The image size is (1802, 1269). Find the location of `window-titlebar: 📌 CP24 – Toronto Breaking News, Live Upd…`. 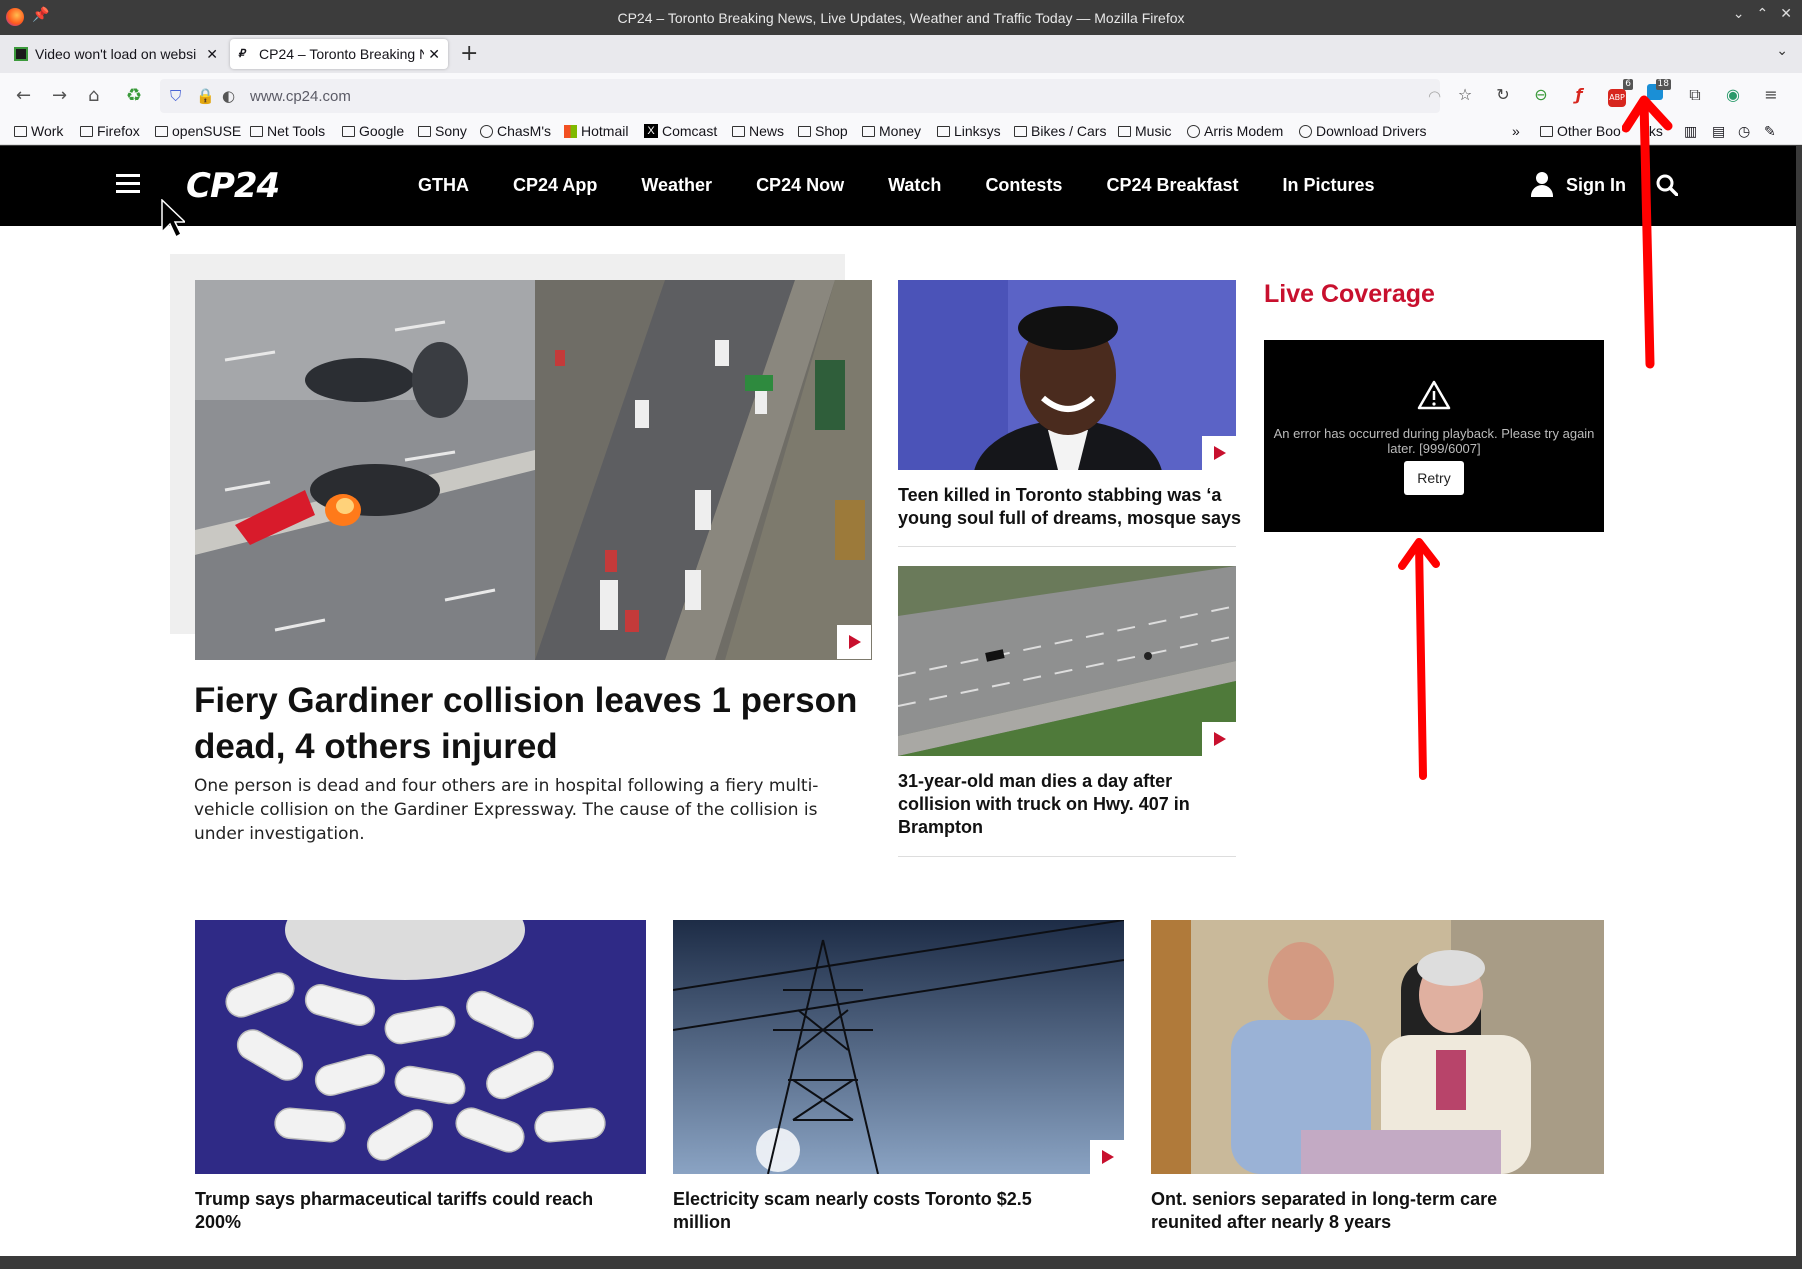

window-titlebar: 📌 CP24 – Toronto Breaking News, Live Upd… is located at coordinates (901, 17).